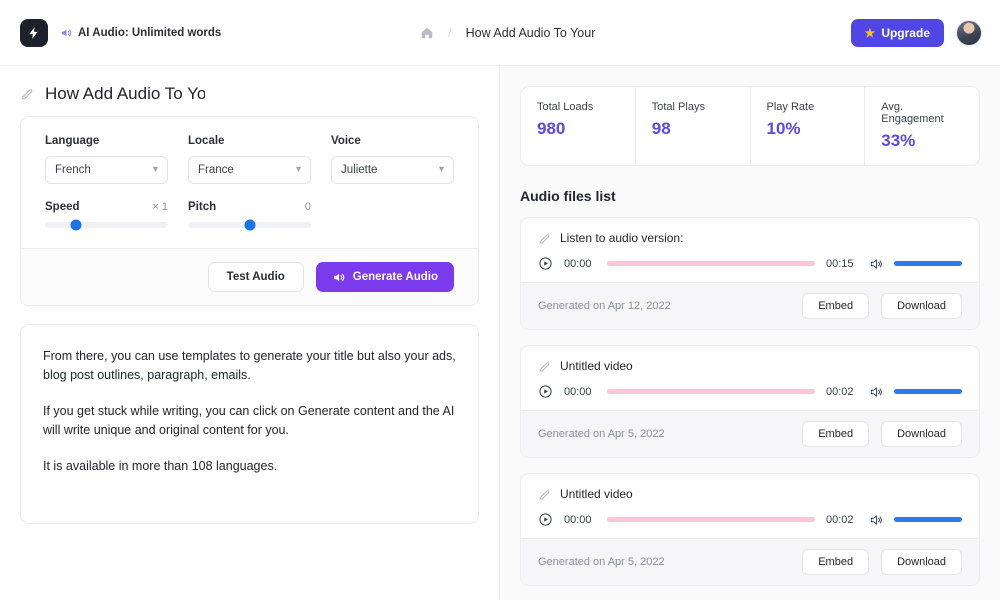 Image resolution: width=1000 pixels, height=600 pixels. I want to click on slider-speed-thumb, so click(76, 225).